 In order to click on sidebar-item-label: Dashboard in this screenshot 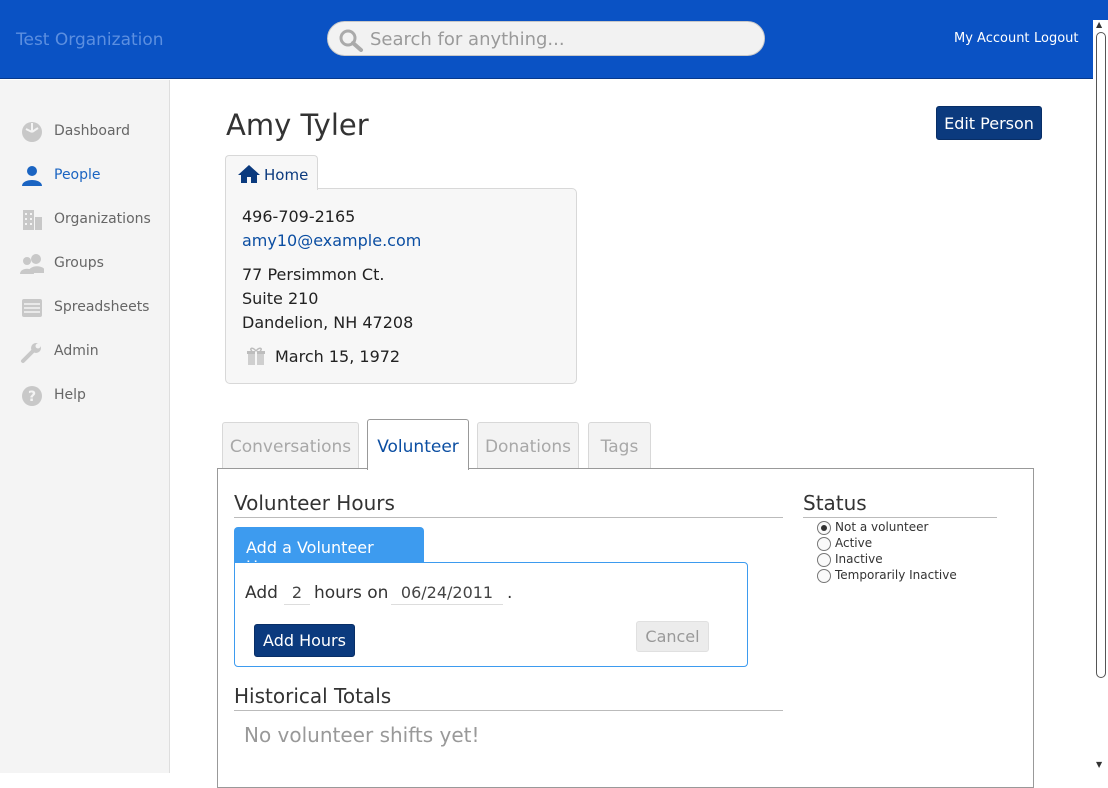, I will do `click(92, 131)`.